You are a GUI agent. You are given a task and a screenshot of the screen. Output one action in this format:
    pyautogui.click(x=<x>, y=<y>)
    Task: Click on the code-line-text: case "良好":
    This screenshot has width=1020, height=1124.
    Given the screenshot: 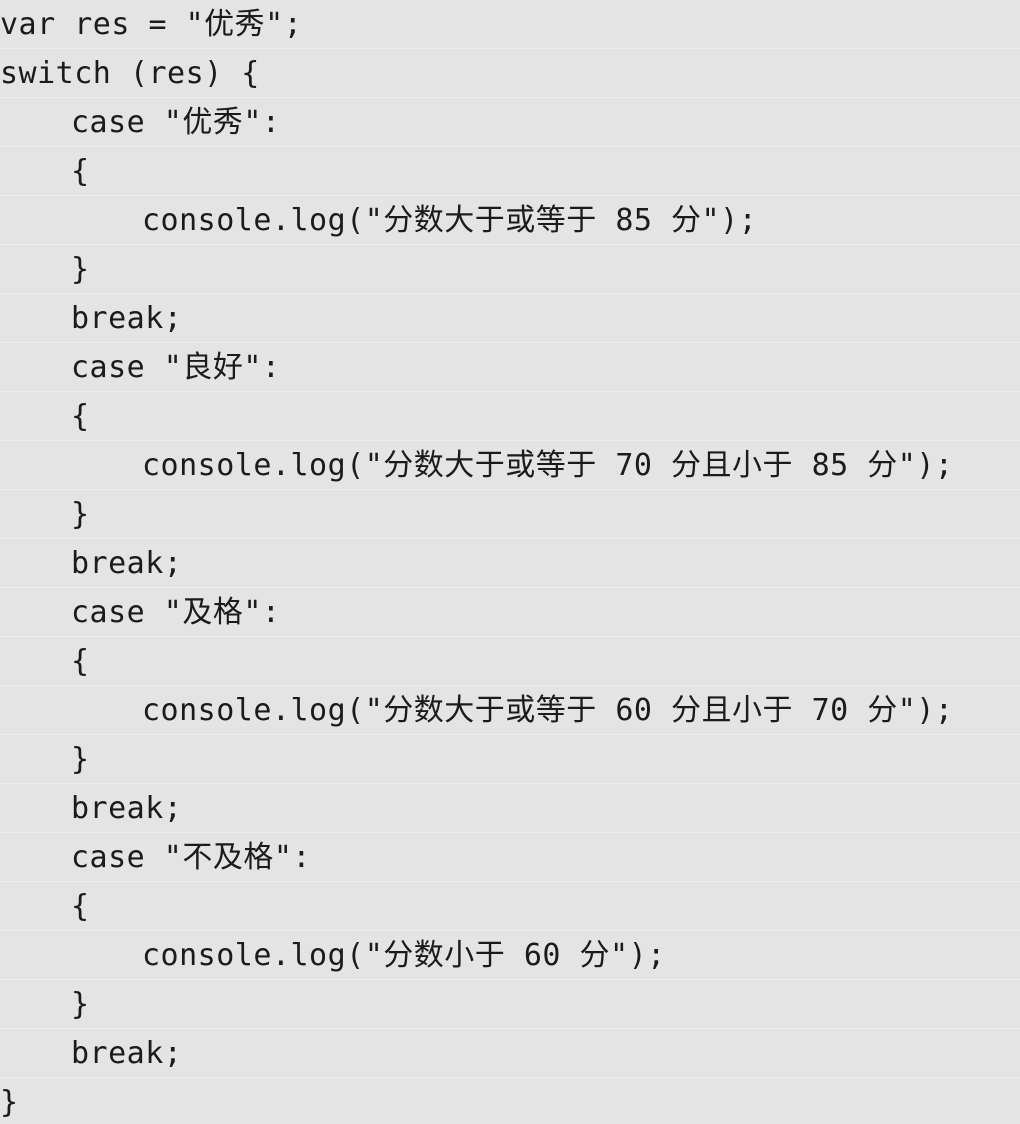 What is the action you would take?
    pyautogui.click(x=176, y=367)
    